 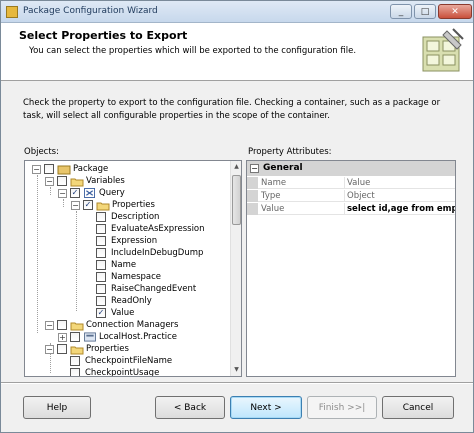 What do you see at coordinates (351, 168) in the screenshot?
I see `property-category-general: − General` at bounding box center [351, 168].